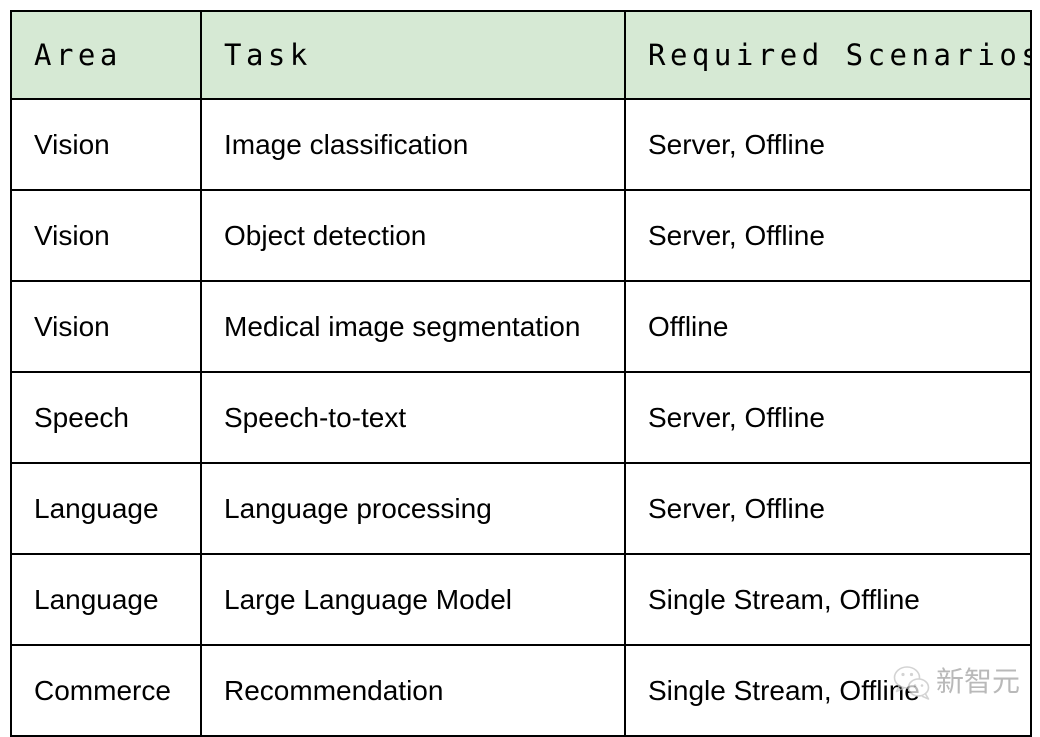 The width and height of the screenshot is (1040, 737). What do you see at coordinates (106, 690) in the screenshot?
I see `cell-area: Commerce` at bounding box center [106, 690].